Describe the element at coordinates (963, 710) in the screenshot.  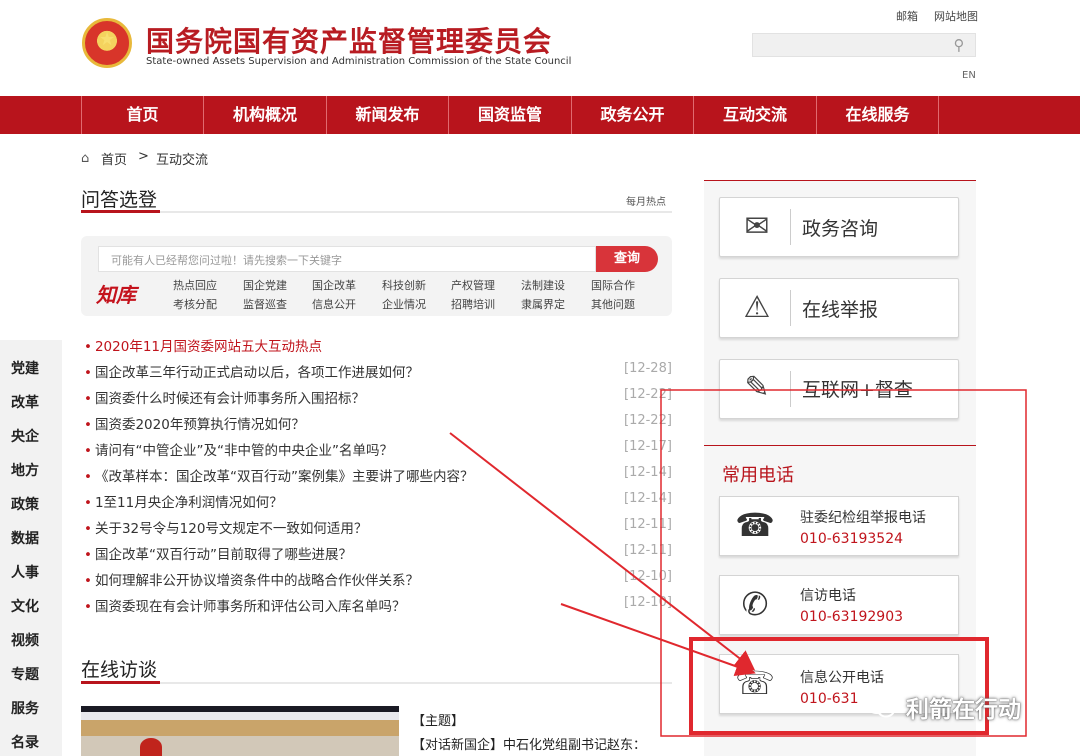
I see `watermark-text: 利箭在行动` at that location.